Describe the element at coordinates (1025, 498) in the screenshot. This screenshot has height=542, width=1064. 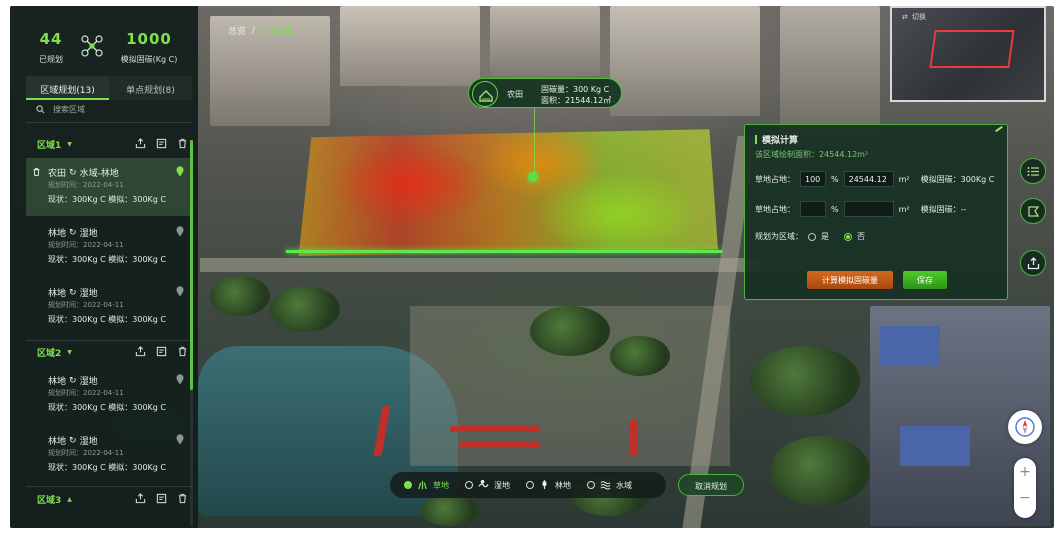
I see `zoom-out-button: −` at that location.